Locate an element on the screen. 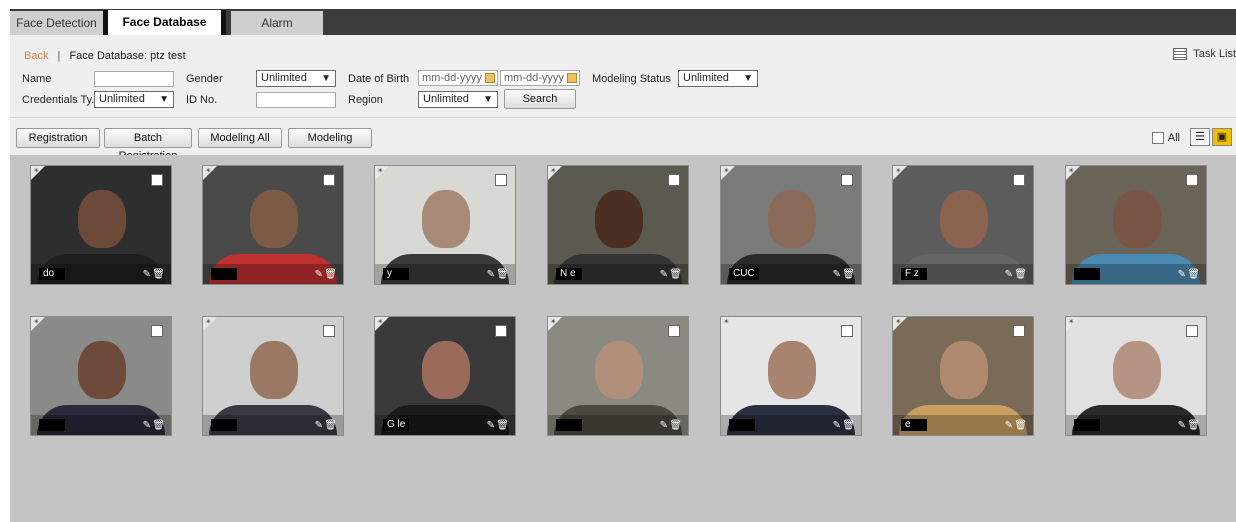 The image size is (1236, 522). face-name: F z is located at coordinates (914, 274).